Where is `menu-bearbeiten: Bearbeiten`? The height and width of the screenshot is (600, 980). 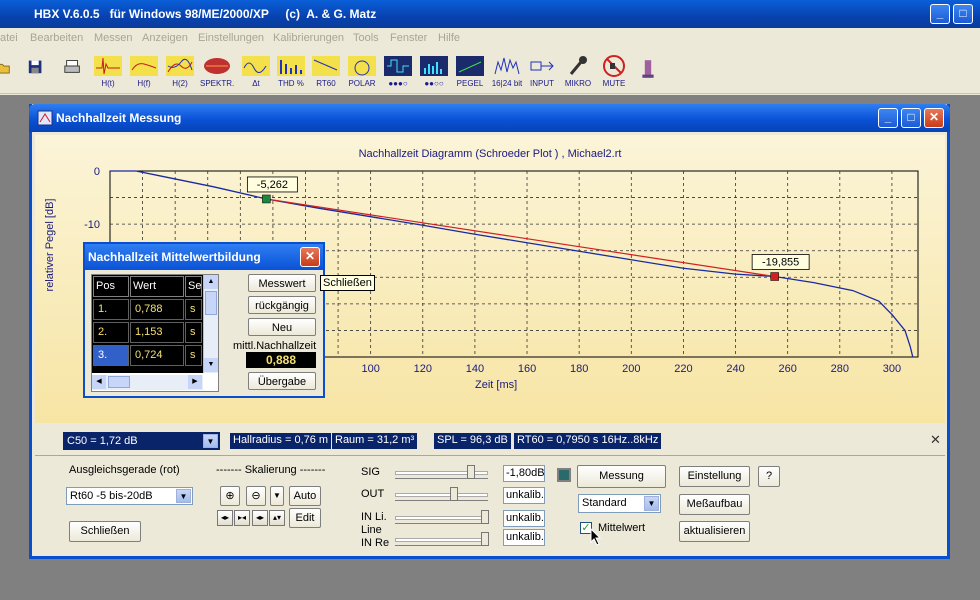 menu-bearbeiten: Bearbeiten is located at coordinates (56, 38).